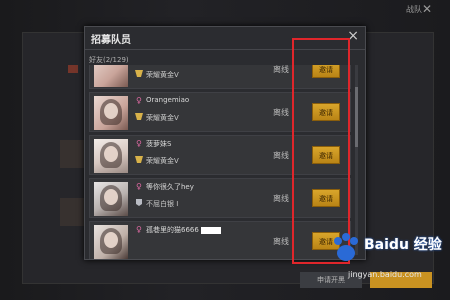 Image resolution: width=450 pixels, height=300 pixels. Describe the element at coordinates (159, 144) in the screenshot. I see `player-name: 菠萝妹S` at that location.